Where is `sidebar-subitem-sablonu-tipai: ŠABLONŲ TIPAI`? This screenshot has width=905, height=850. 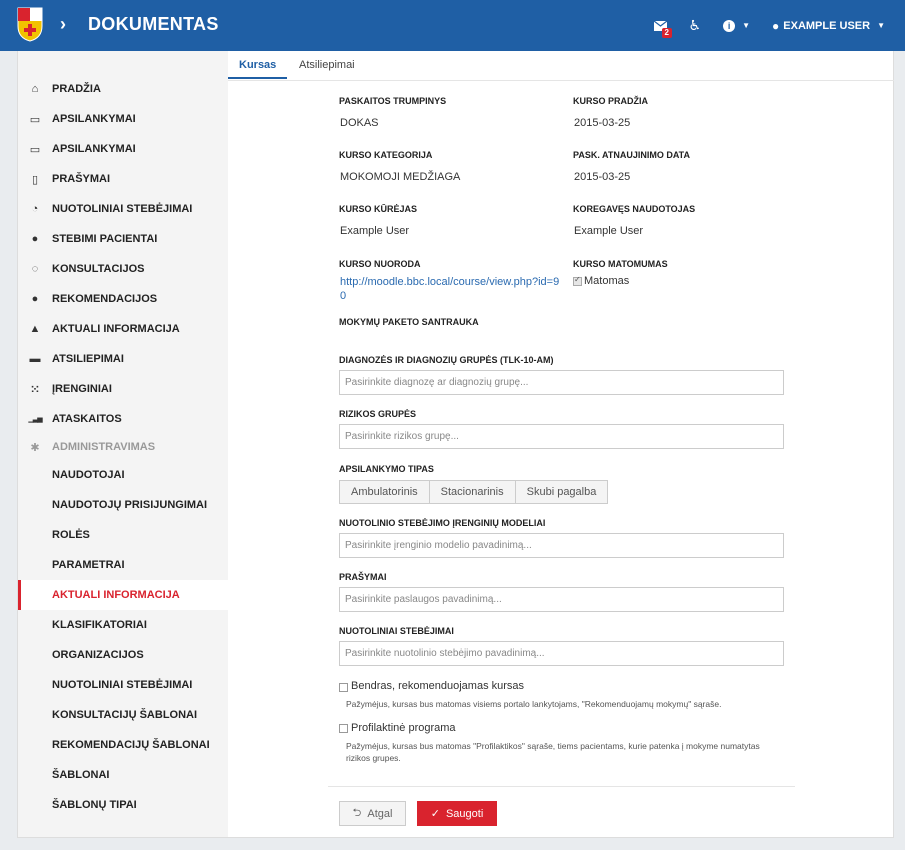
sidebar-subitem-sablonu-tipai: ŠABLONŲ TIPAI is located at coordinates (123, 805).